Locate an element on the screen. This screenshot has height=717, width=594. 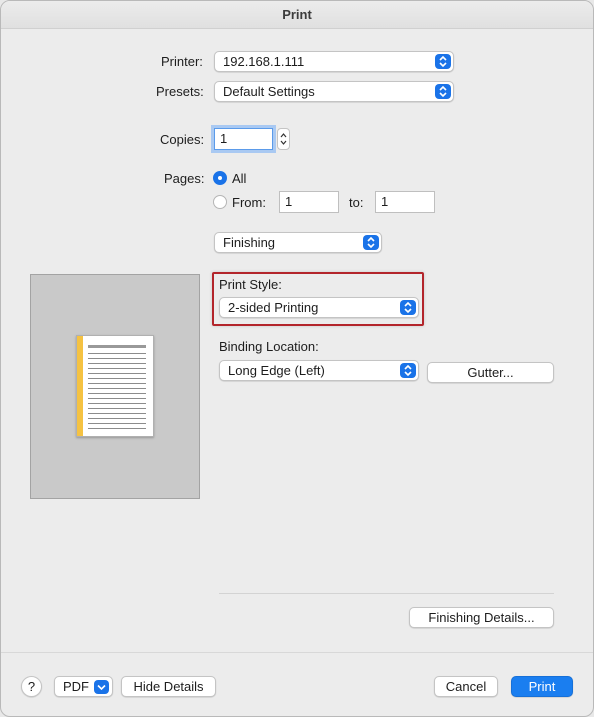
print-button: Print is located at coordinates (542, 686).